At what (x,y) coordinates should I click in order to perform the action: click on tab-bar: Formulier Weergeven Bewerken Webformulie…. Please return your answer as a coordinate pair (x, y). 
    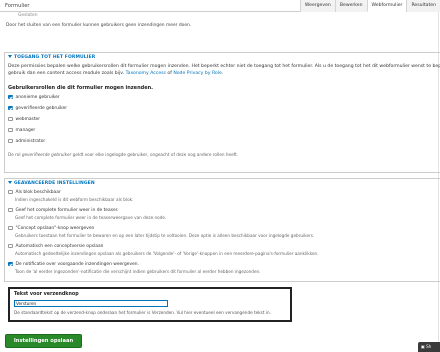
    Looking at the image, I should click on (220, 6).